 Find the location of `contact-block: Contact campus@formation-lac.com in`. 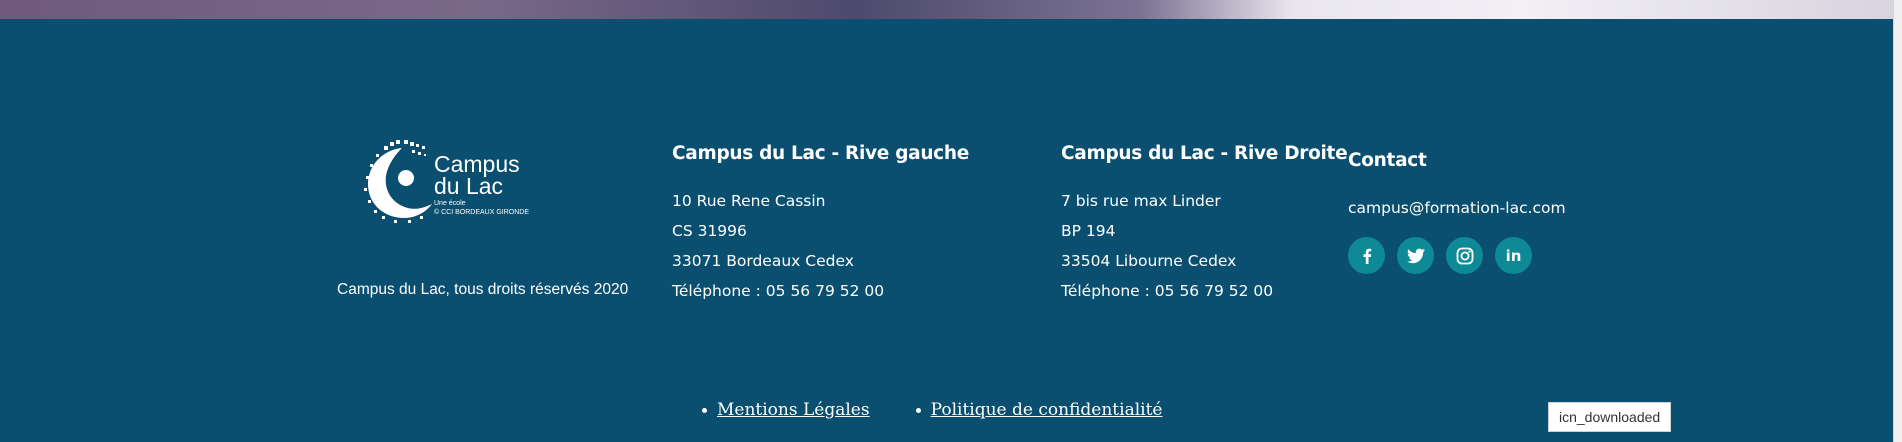

contact-block: Contact campus@formation-lac.com in is located at coordinates (1457, 212).